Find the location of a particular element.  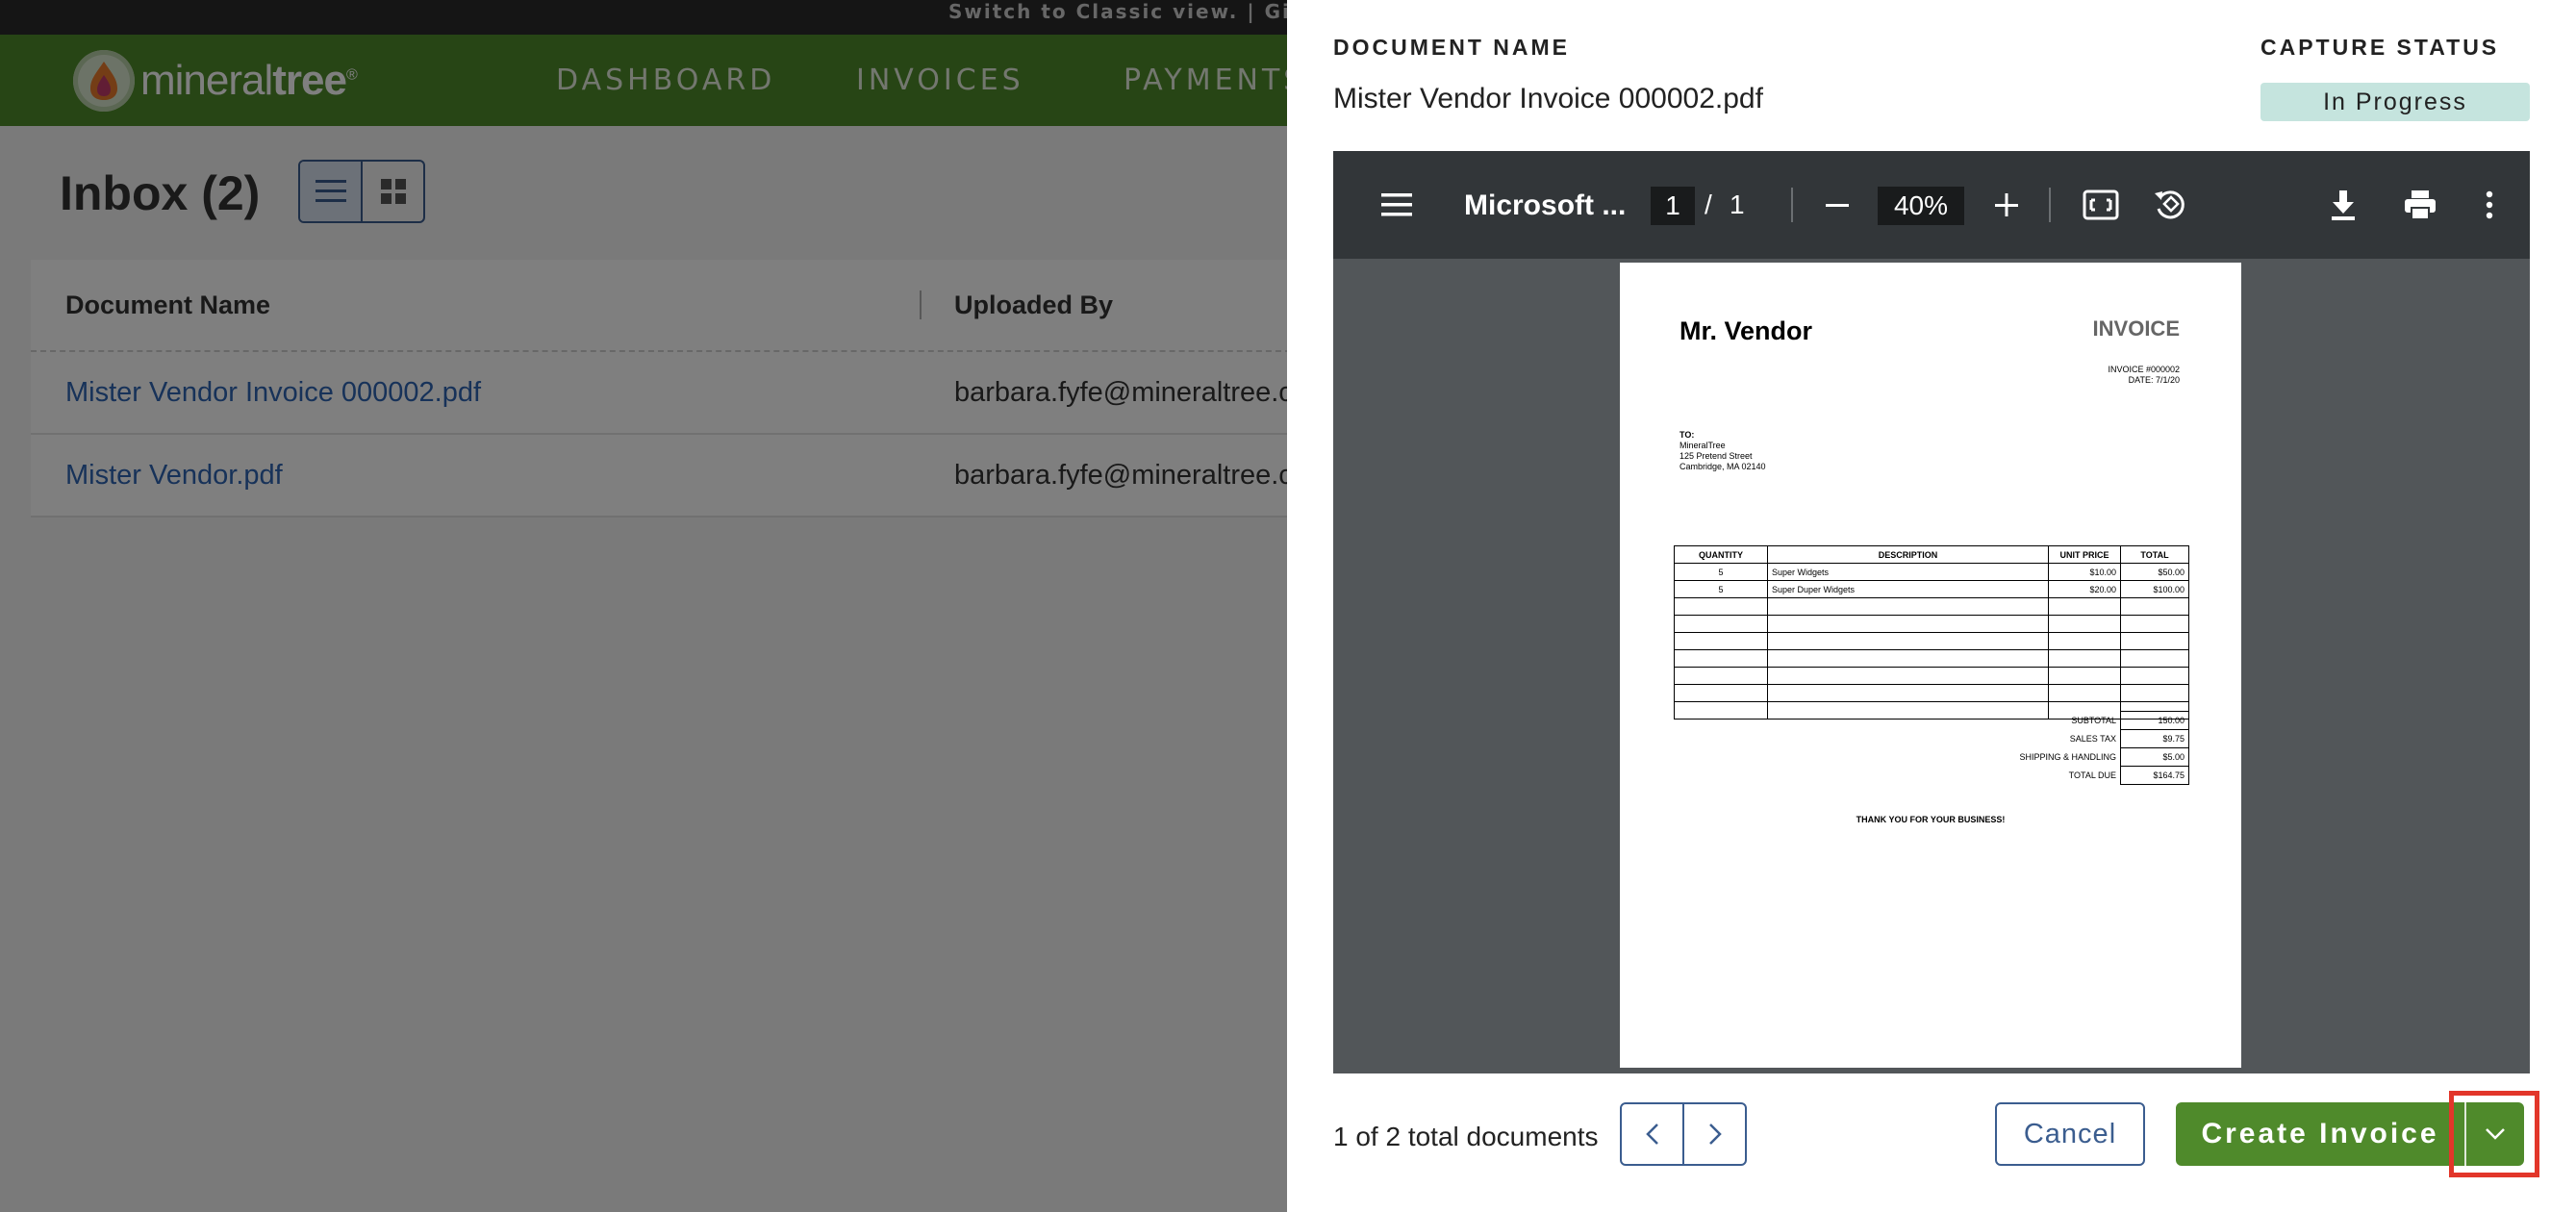

print-button is located at coordinates (2420, 205).